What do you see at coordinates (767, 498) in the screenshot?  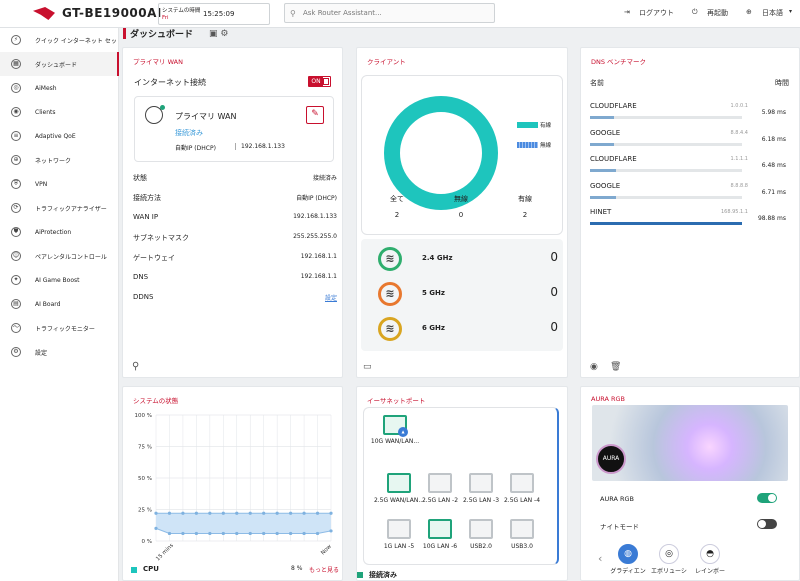 I see `aura-rgb-toggle` at bounding box center [767, 498].